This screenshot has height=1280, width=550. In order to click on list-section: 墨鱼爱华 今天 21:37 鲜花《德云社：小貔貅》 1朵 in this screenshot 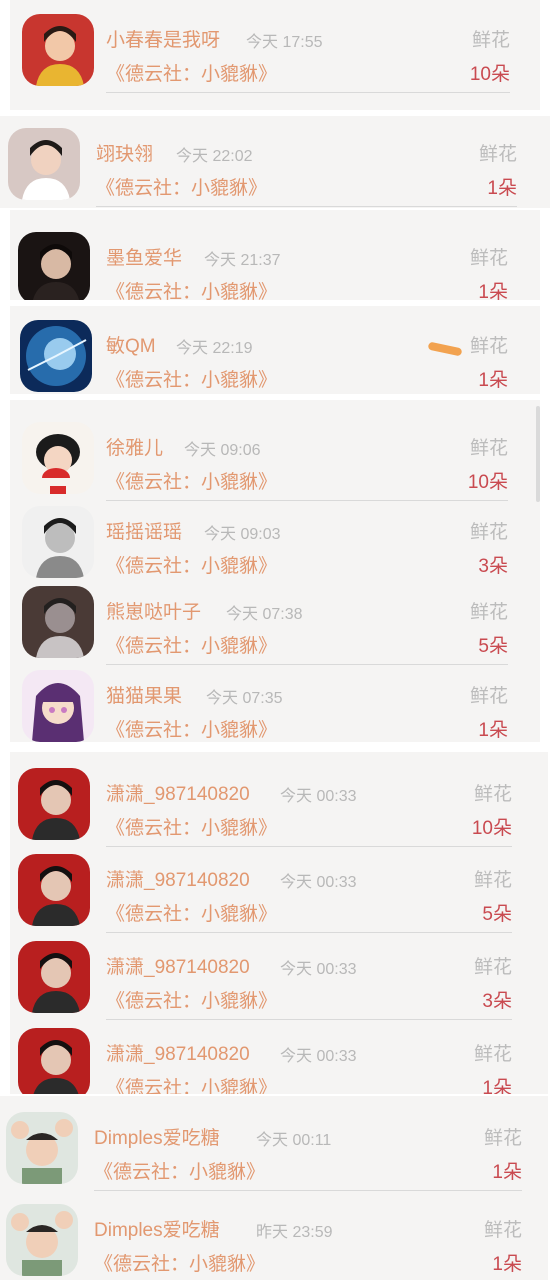, I will do `click(275, 255)`.